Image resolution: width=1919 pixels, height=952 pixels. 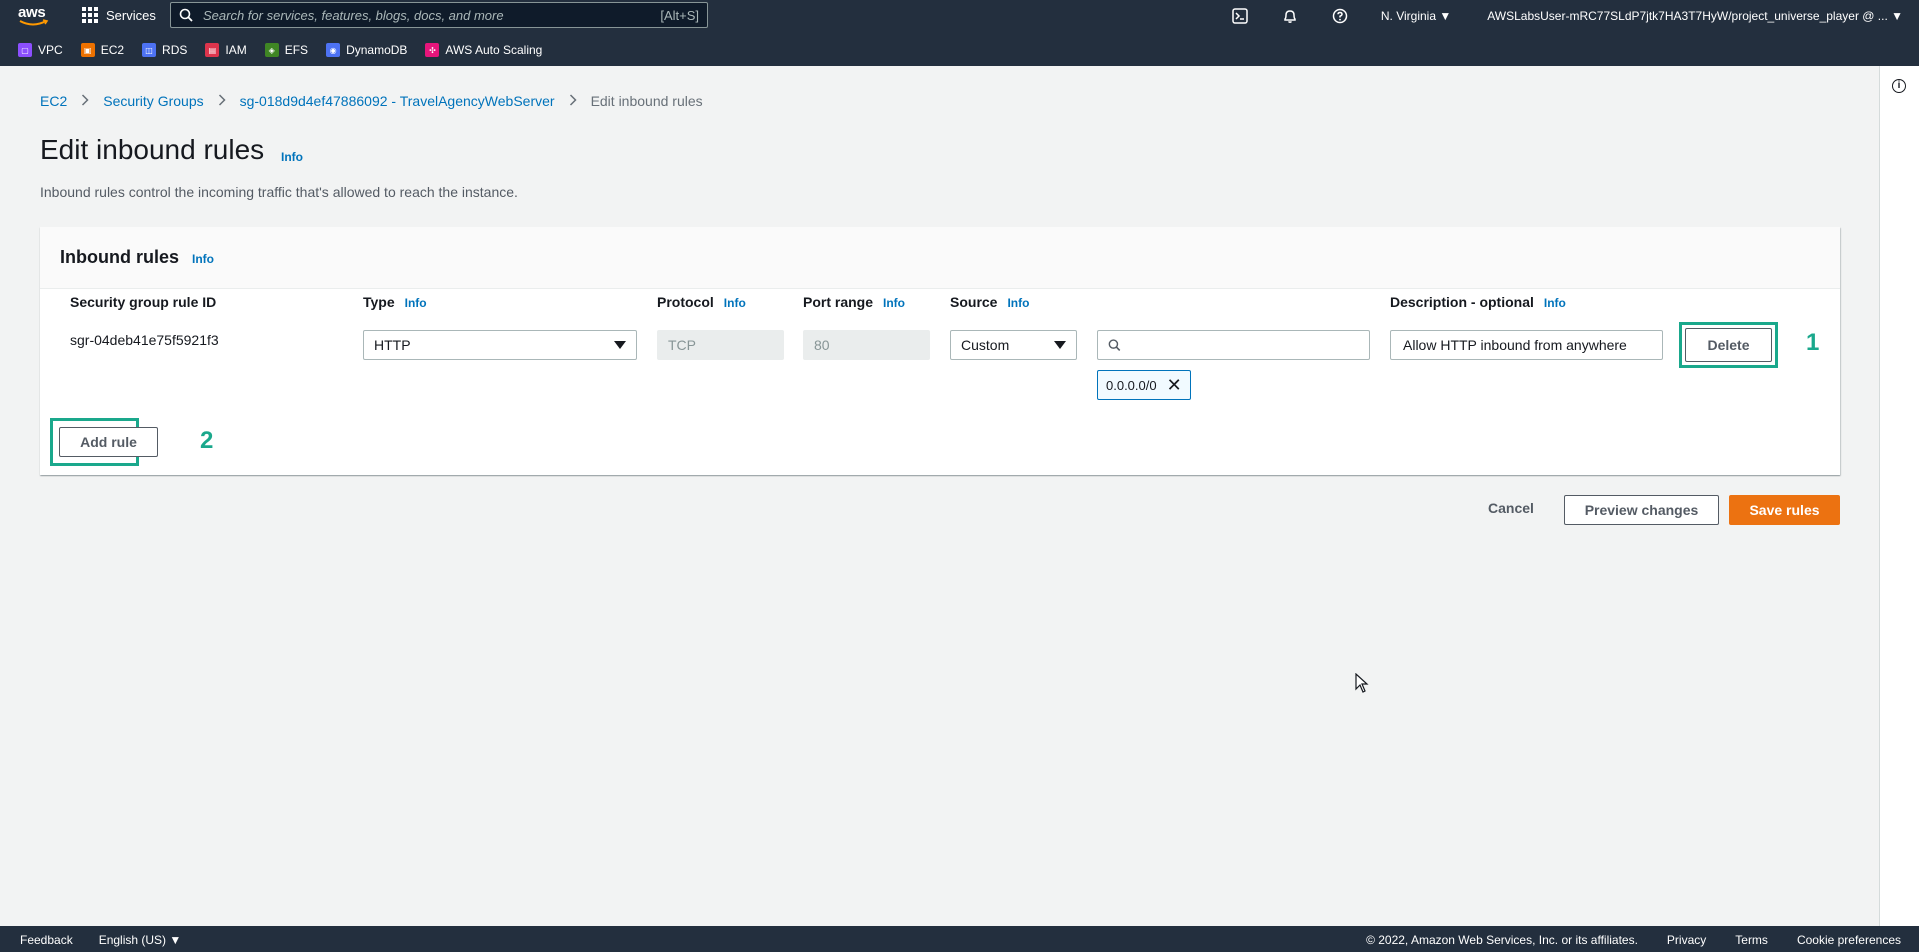 What do you see at coordinates (1511, 508) in the screenshot?
I see `cancel-button: Cancel` at bounding box center [1511, 508].